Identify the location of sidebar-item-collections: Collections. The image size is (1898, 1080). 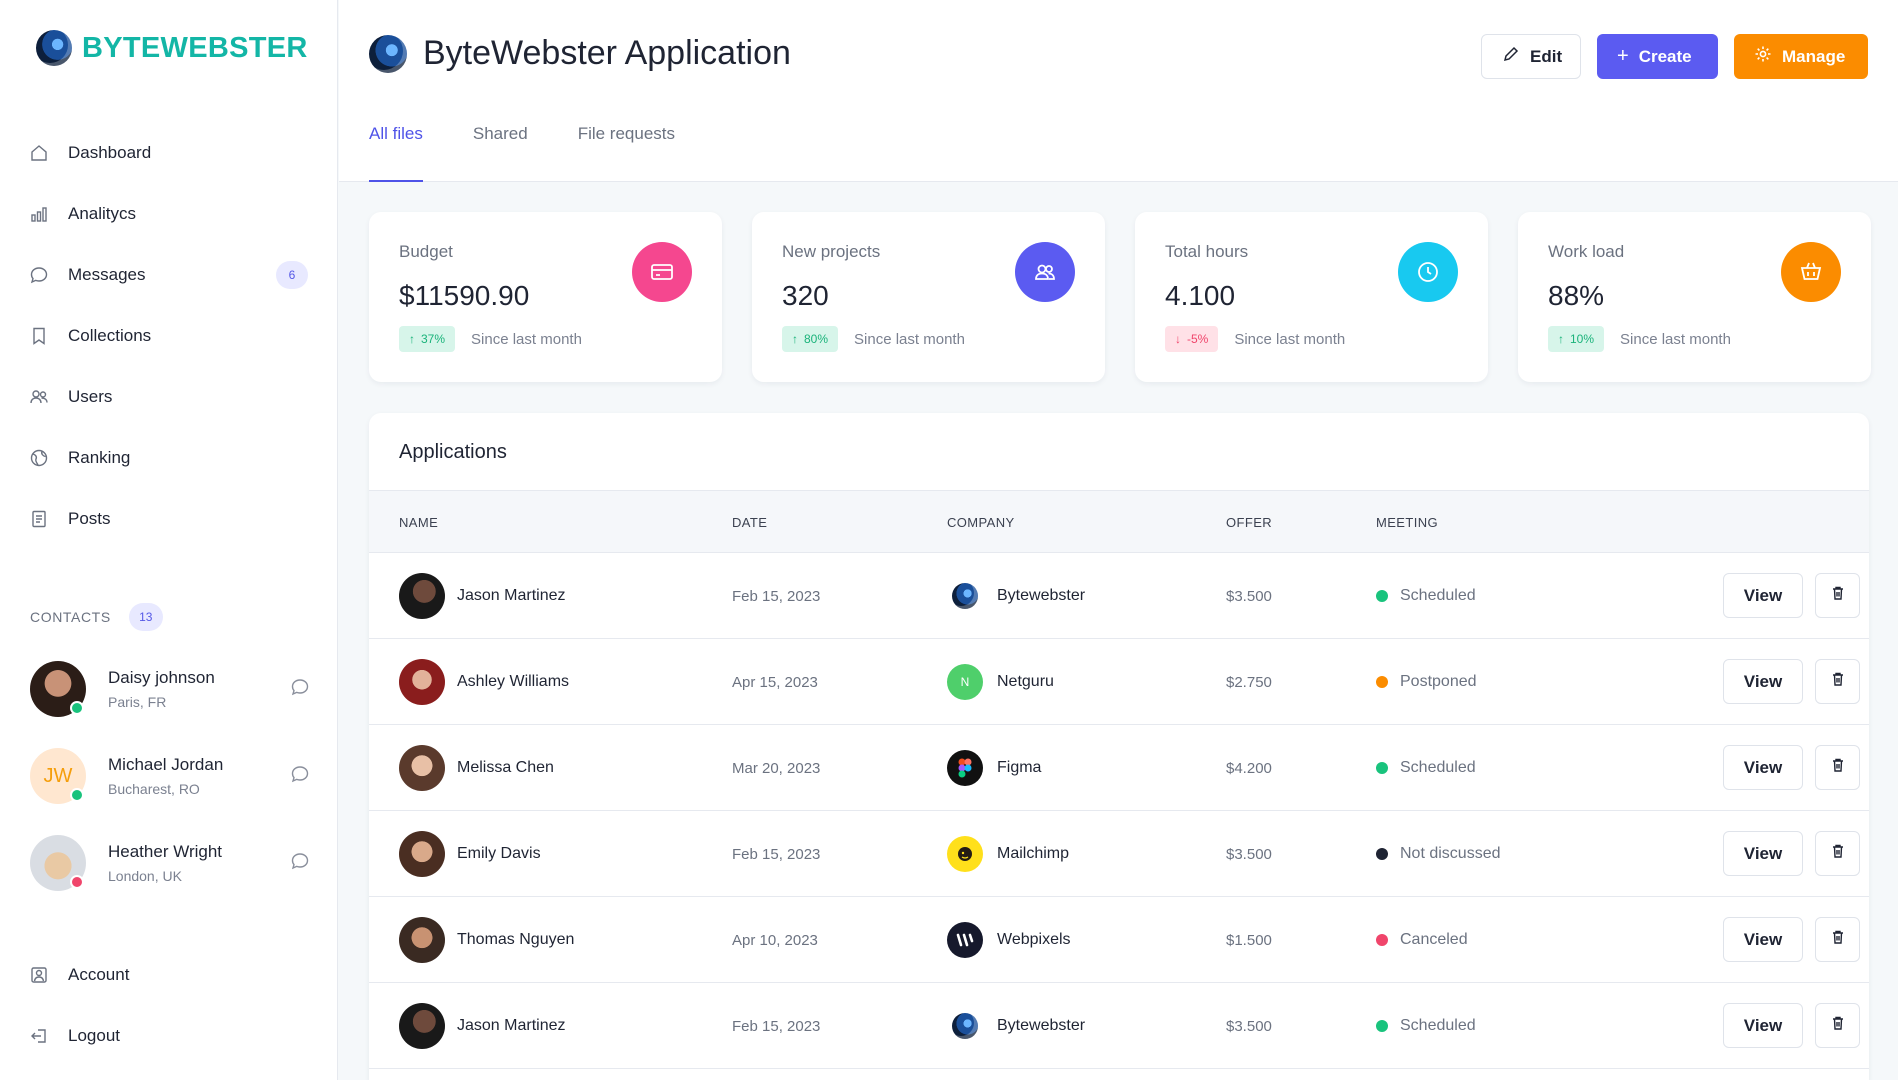
(169, 335).